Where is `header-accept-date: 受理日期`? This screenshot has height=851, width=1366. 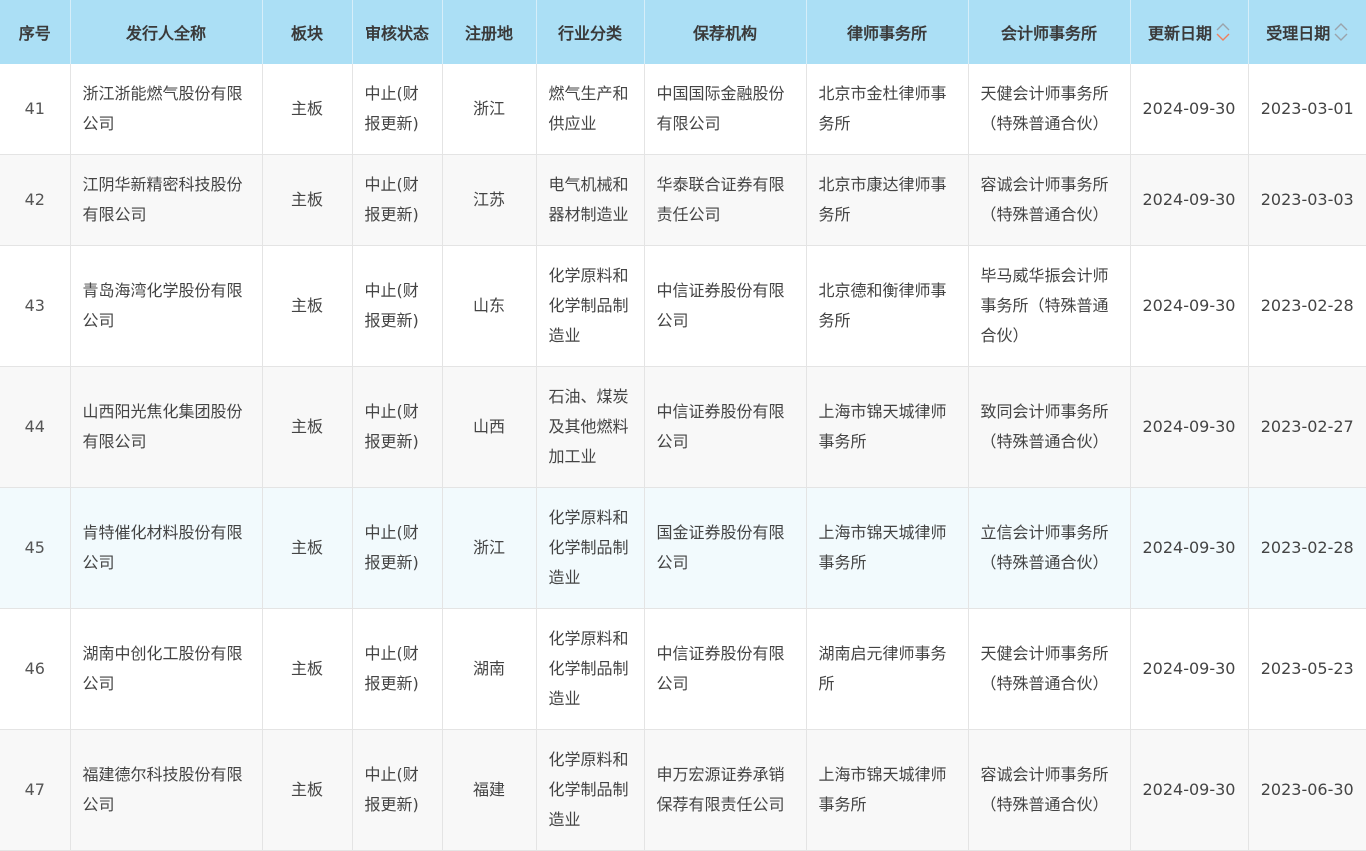 header-accept-date: 受理日期 is located at coordinates (1307, 32).